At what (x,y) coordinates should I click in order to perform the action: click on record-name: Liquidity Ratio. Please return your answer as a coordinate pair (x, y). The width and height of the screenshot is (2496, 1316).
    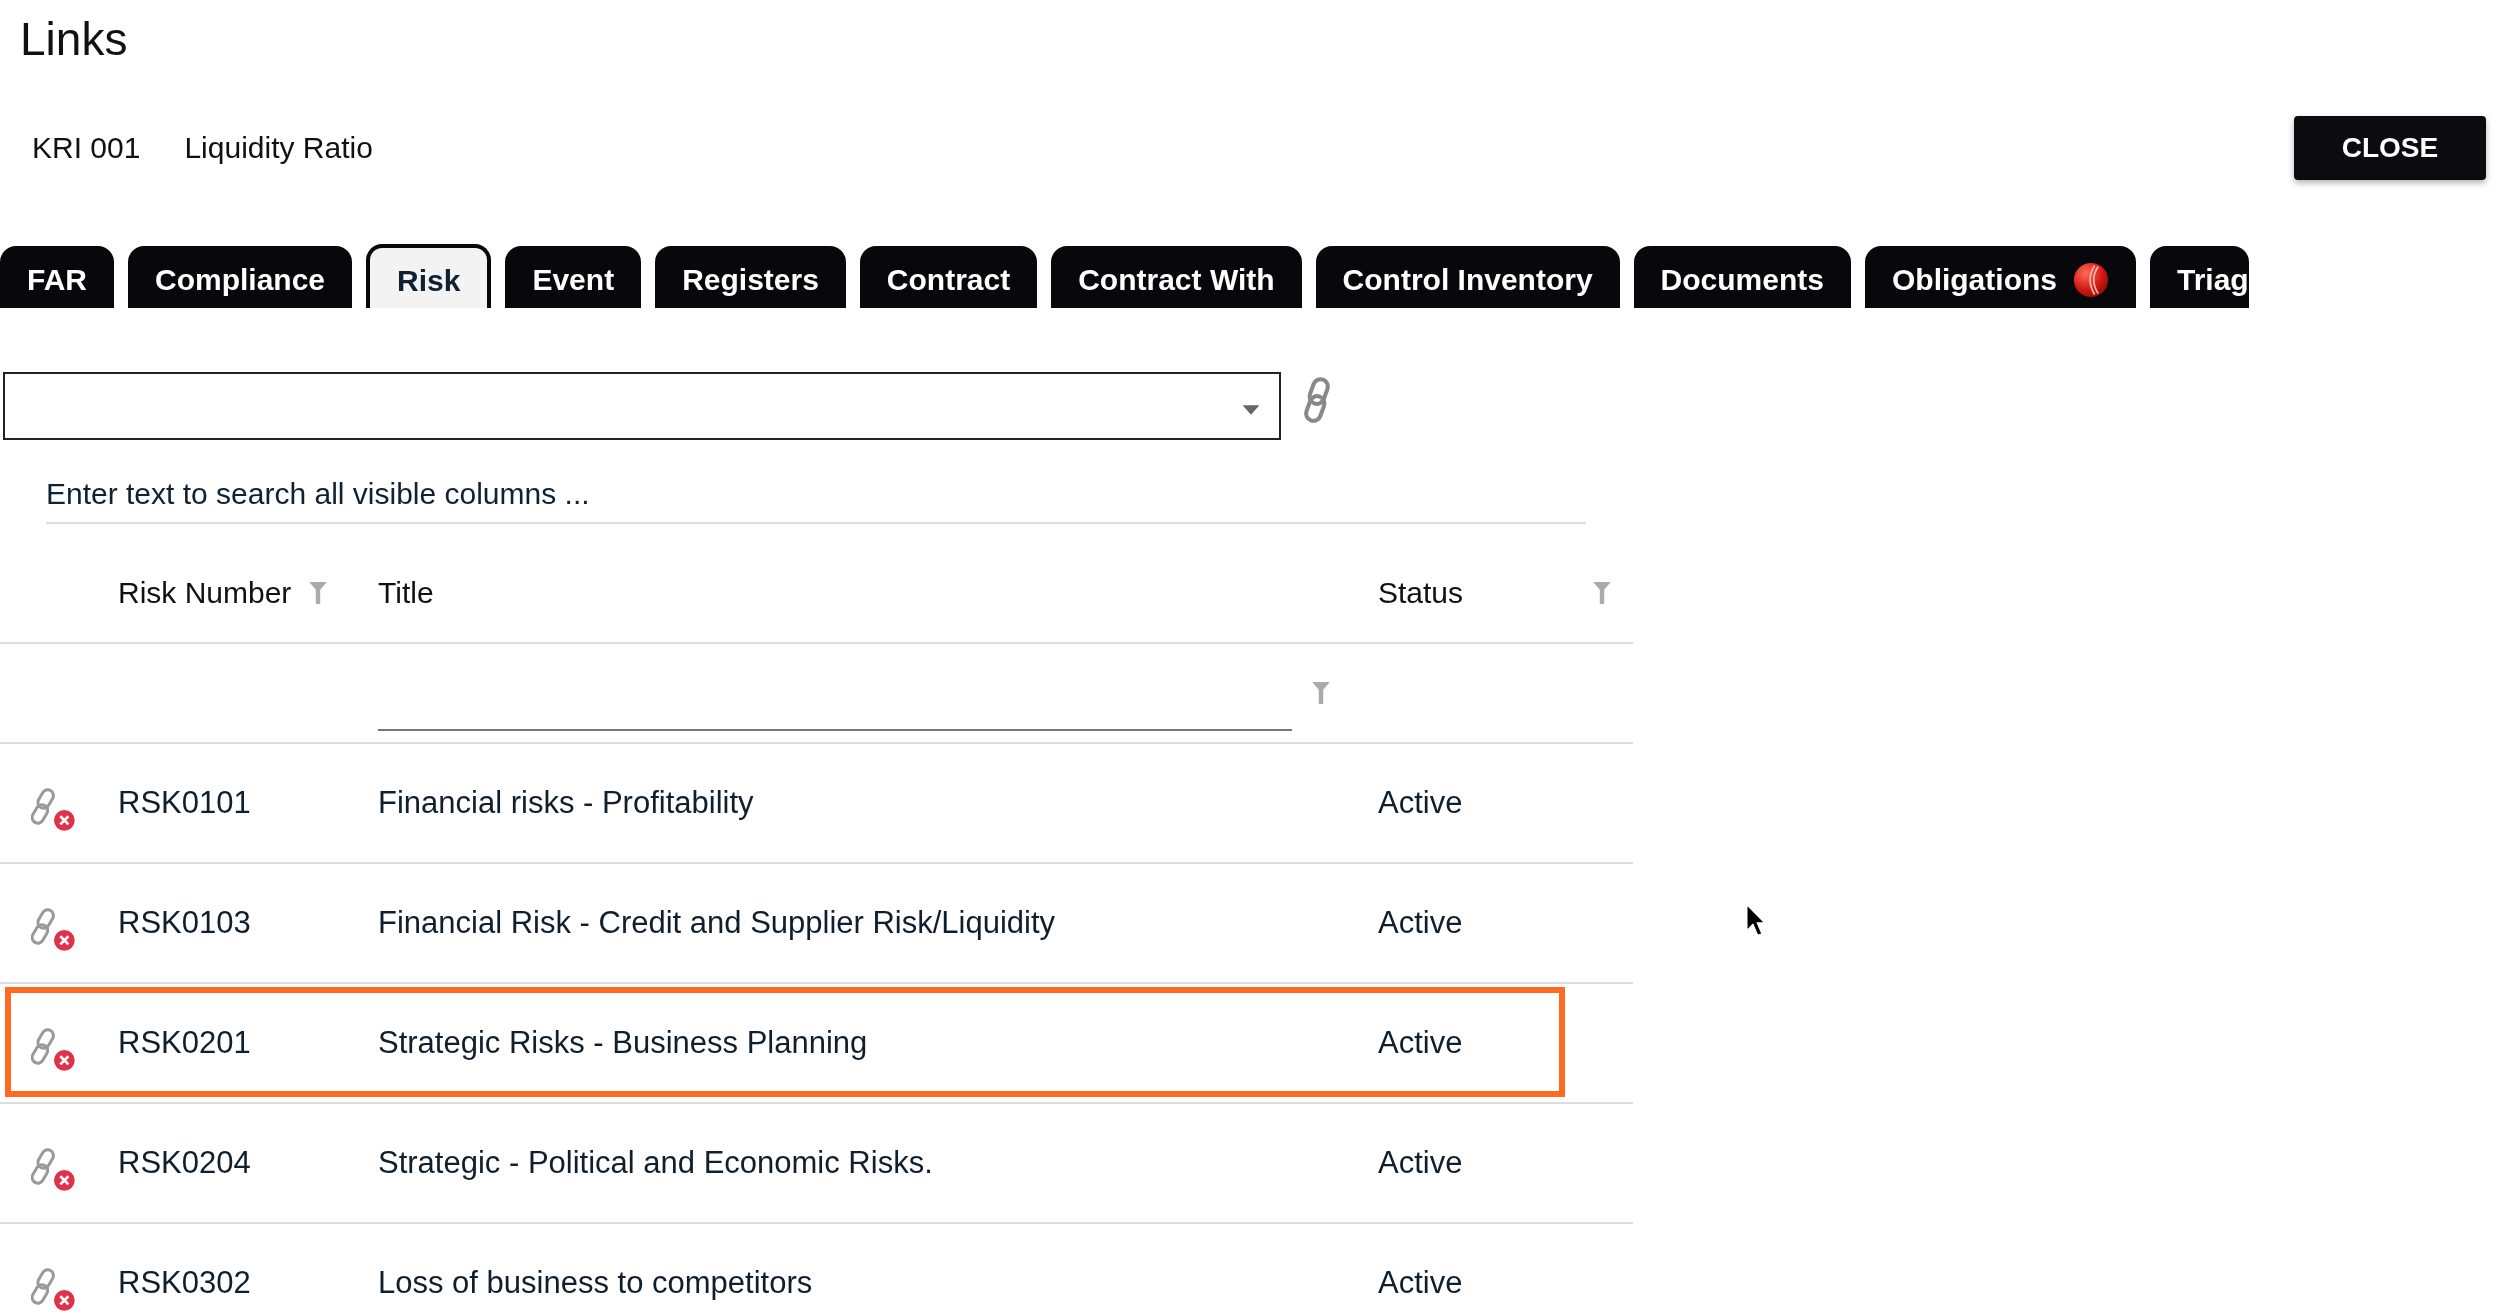
    Looking at the image, I should click on (278, 148).